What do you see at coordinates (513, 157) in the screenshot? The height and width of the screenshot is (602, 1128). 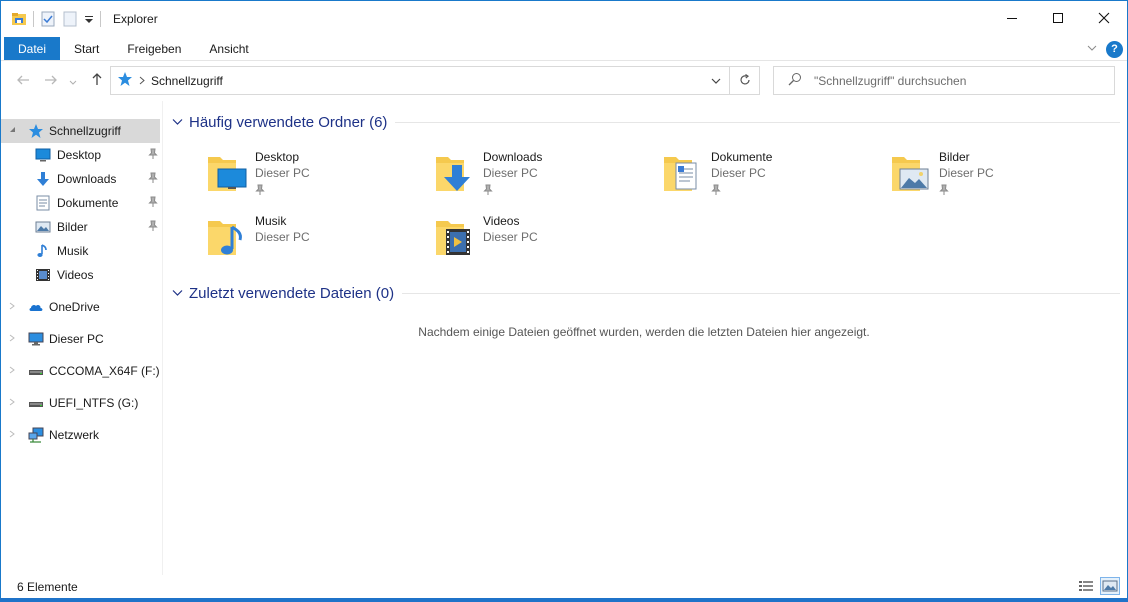 I see `folder-name: Downloads` at bounding box center [513, 157].